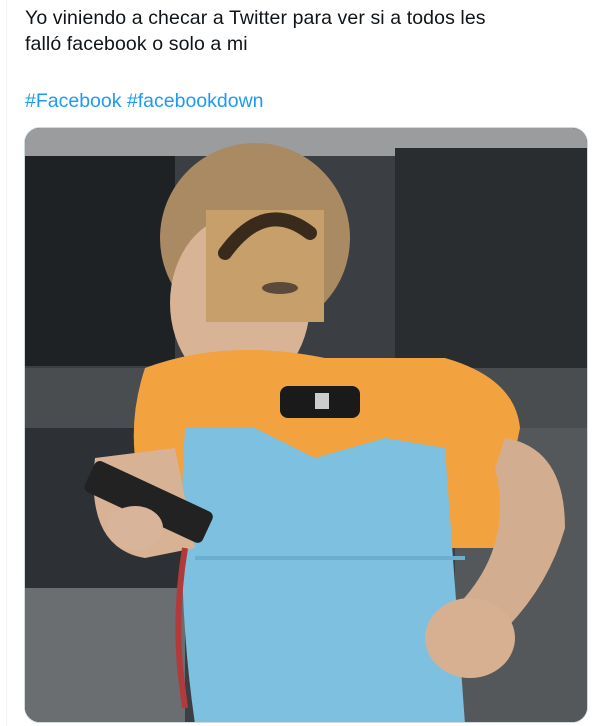 The width and height of the screenshot is (593, 726). I want to click on timeline-divider, so click(6, 363).